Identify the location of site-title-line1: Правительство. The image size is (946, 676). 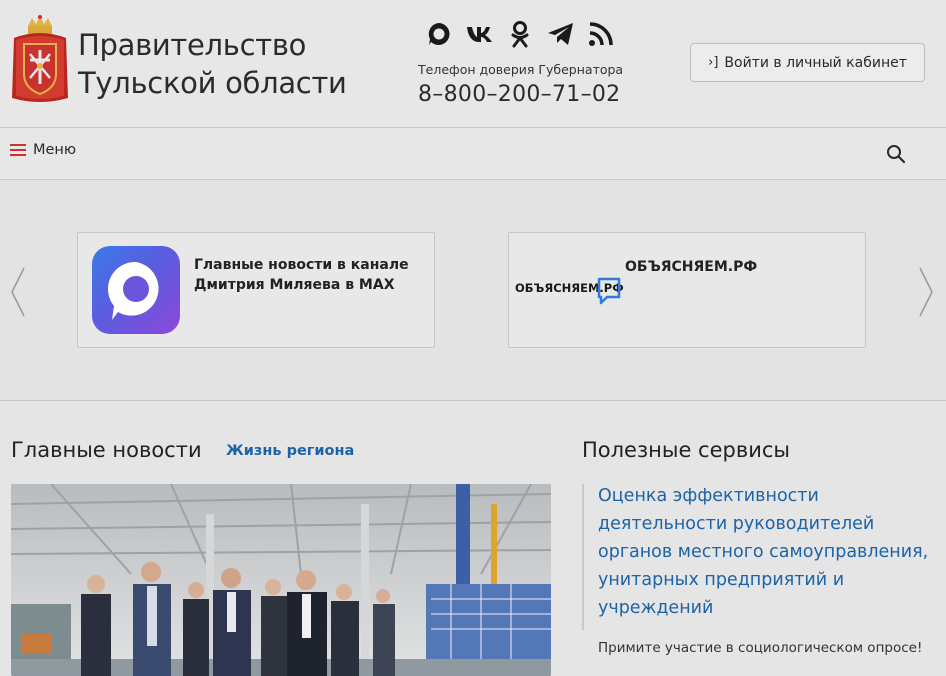
(192, 45).